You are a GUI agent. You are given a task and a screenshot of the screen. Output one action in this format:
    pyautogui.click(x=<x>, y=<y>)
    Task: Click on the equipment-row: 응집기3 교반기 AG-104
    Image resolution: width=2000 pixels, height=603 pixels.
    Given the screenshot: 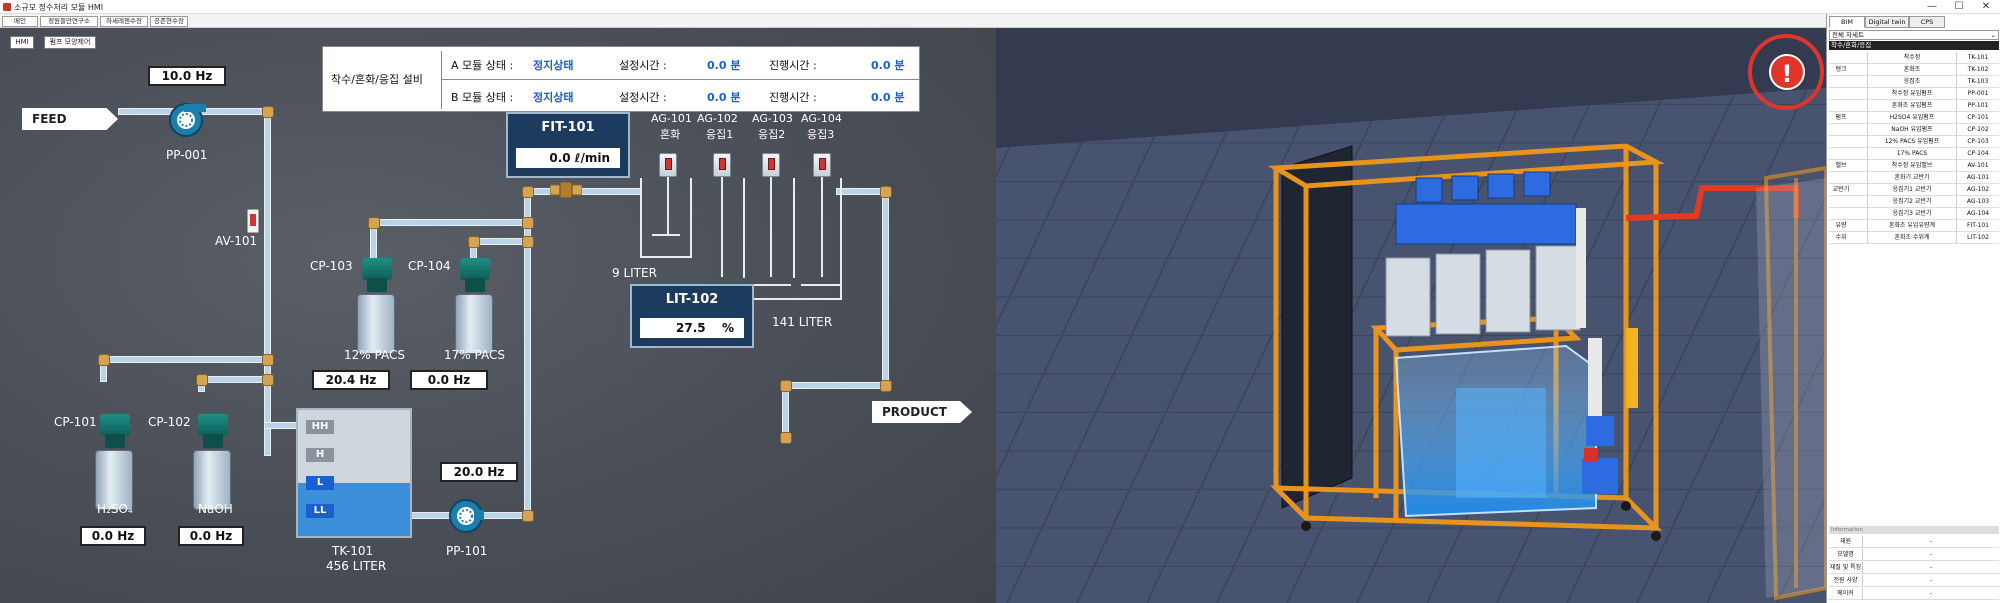 What is the action you would take?
    pyautogui.click(x=1914, y=214)
    